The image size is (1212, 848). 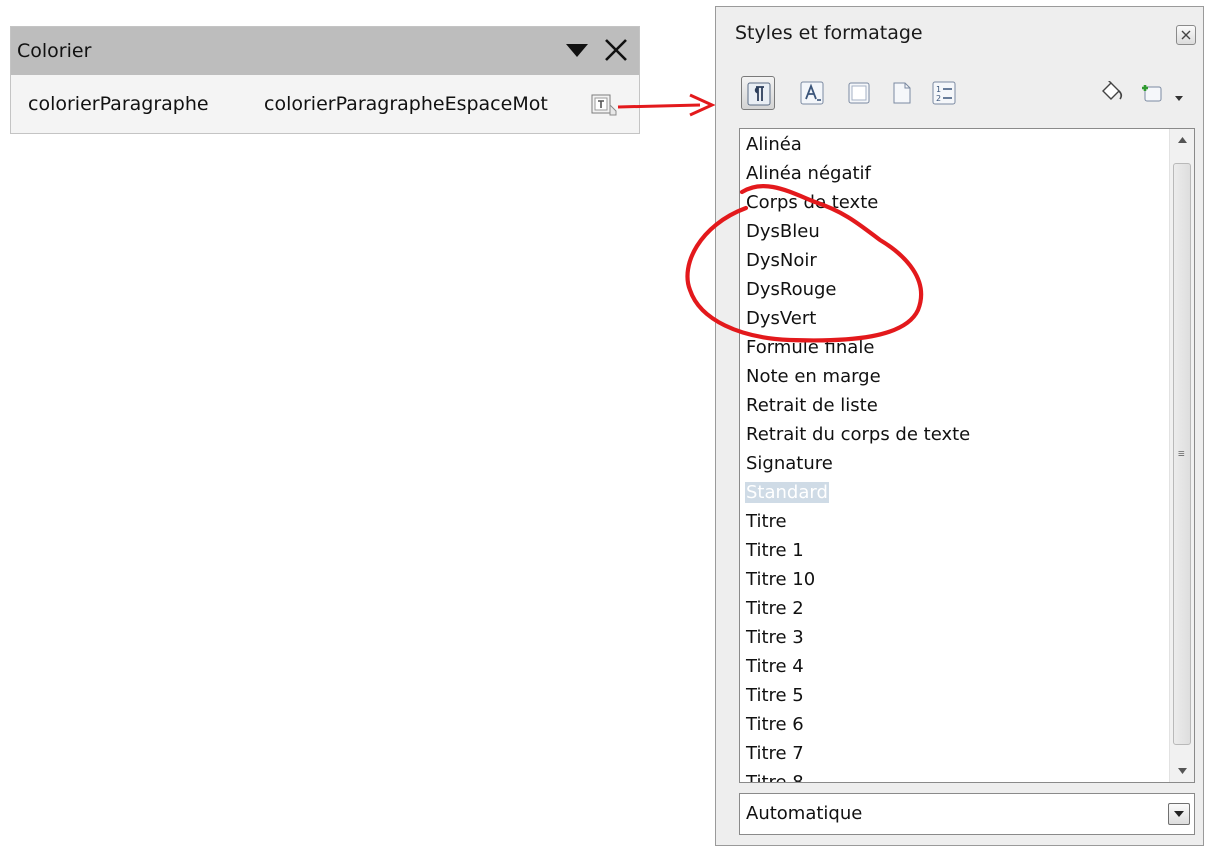 I want to click on style-list-item: DysNoir, so click(x=955, y=260).